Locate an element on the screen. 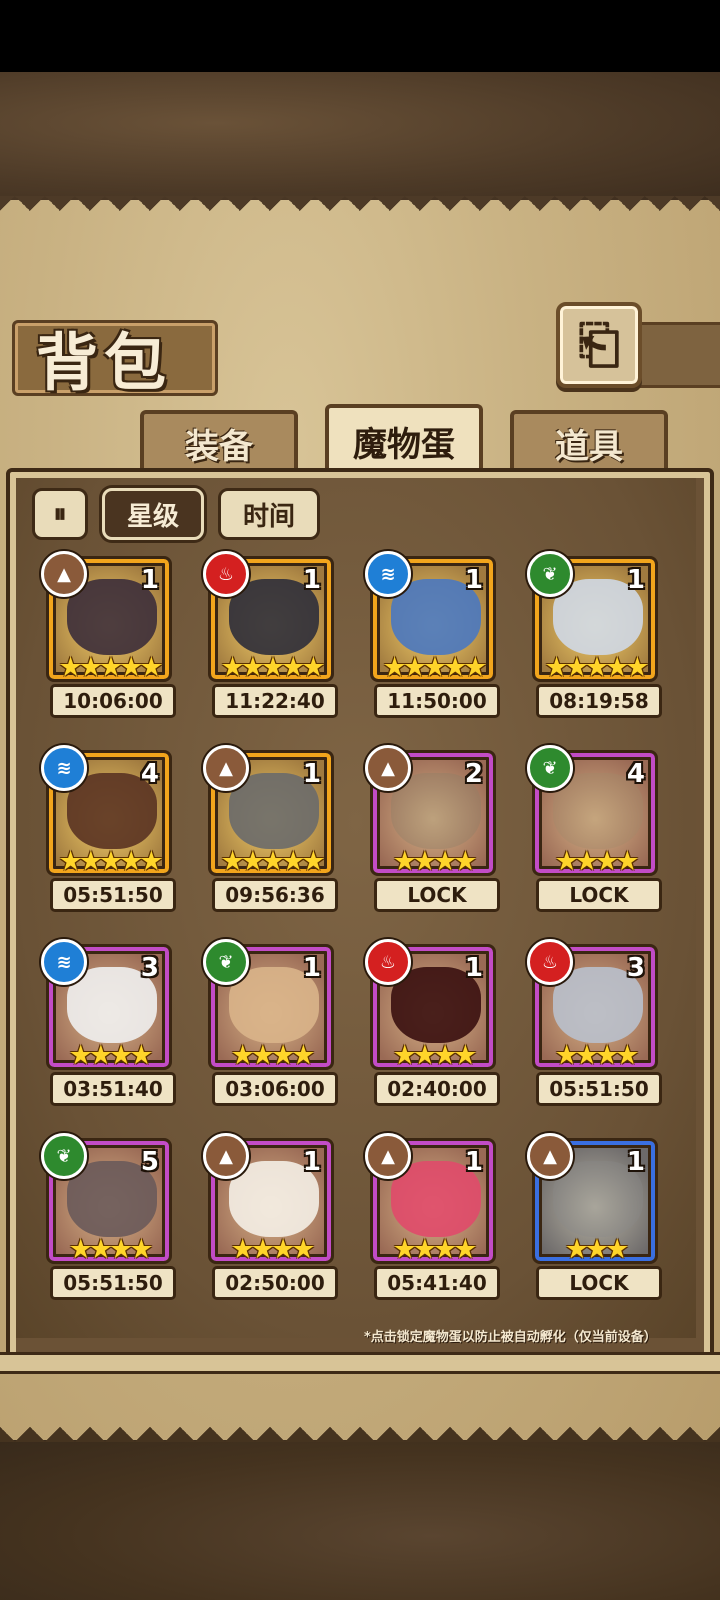 Image resolution: width=720 pixels, height=1600 pixels. hatch-timer: 02:50:00 is located at coordinates (275, 1283).